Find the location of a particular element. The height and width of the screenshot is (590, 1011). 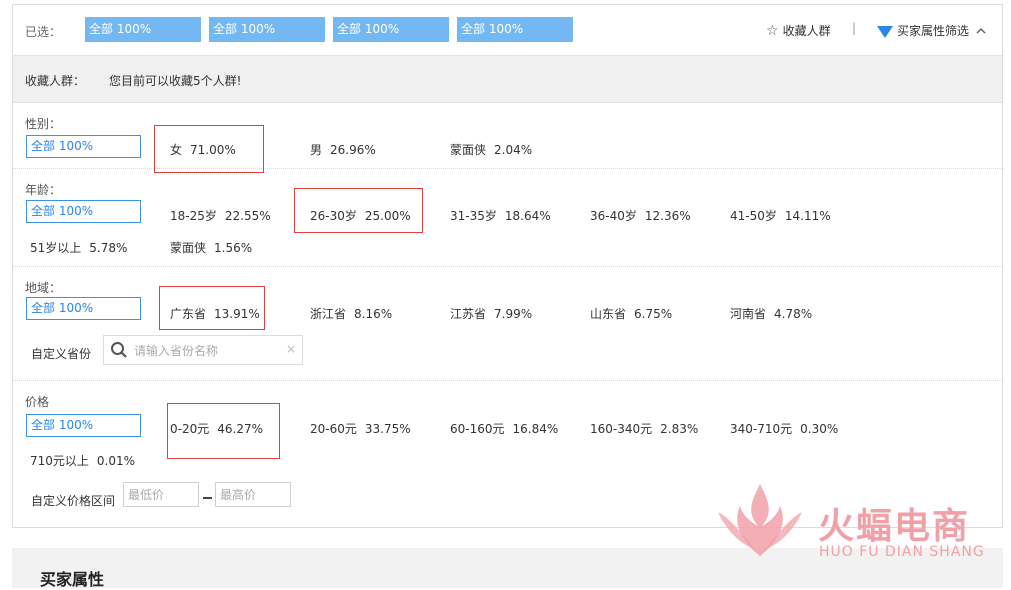

favorite-crowd-button: ☆ 收藏人群 is located at coordinates (798, 30).